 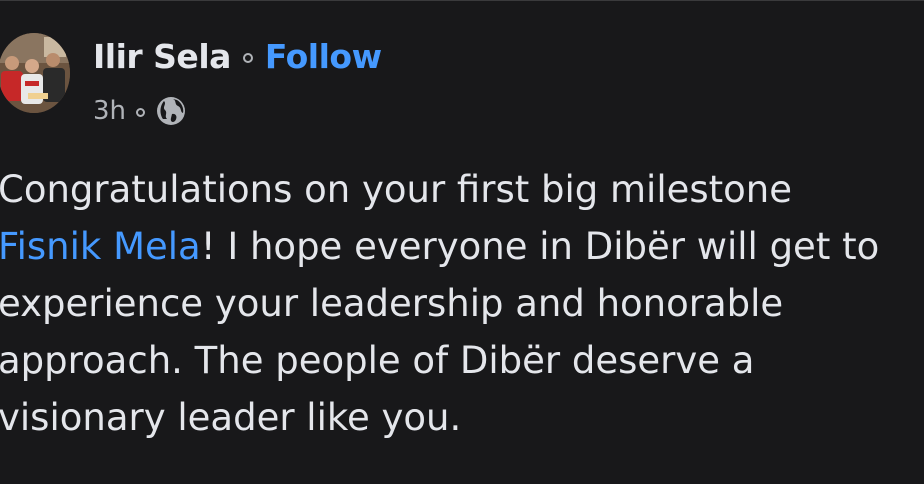 I want to click on post-header: Ilir Sela Follow, so click(x=237, y=56).